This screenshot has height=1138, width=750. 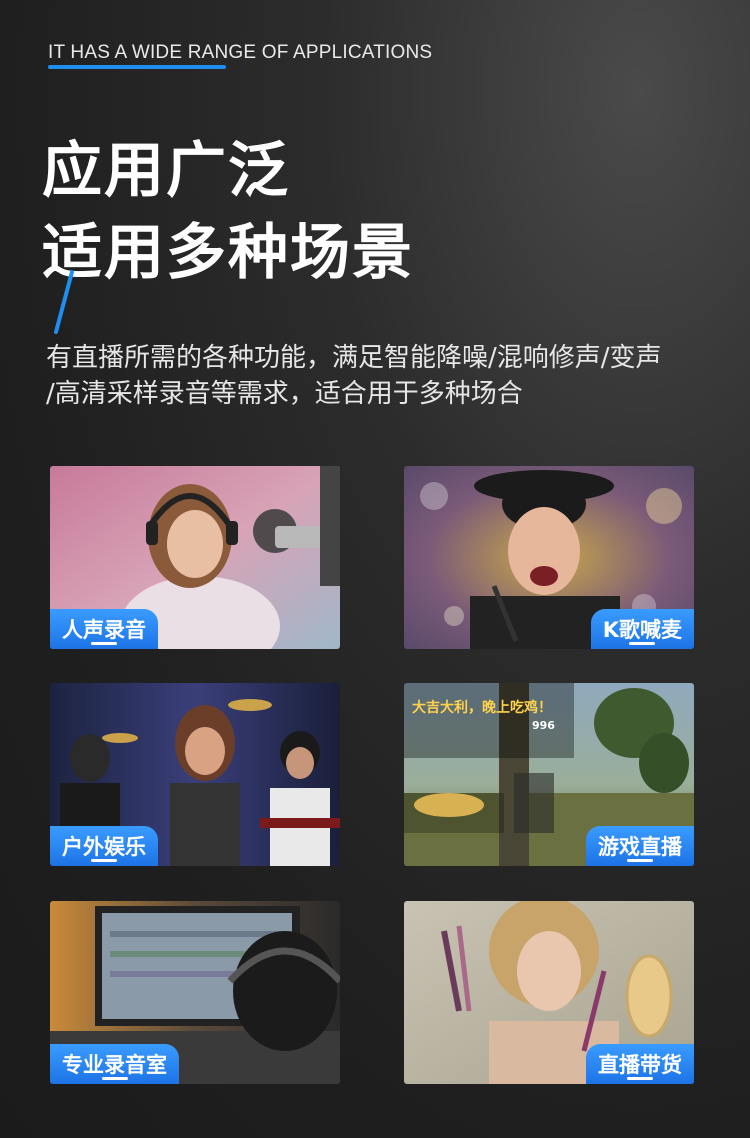 I want to click on slash-decoration-icon, so click(x=64, y=302).